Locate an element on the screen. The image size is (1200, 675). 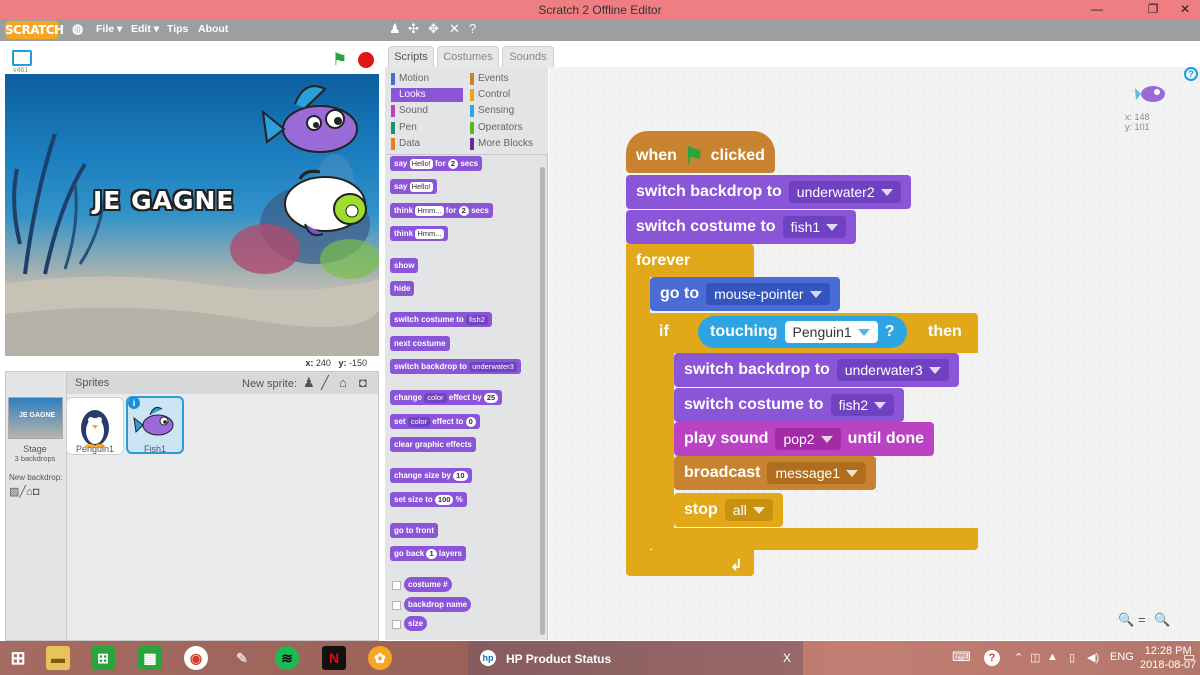
netflix-icon: N is located at coordinates (334, 658).